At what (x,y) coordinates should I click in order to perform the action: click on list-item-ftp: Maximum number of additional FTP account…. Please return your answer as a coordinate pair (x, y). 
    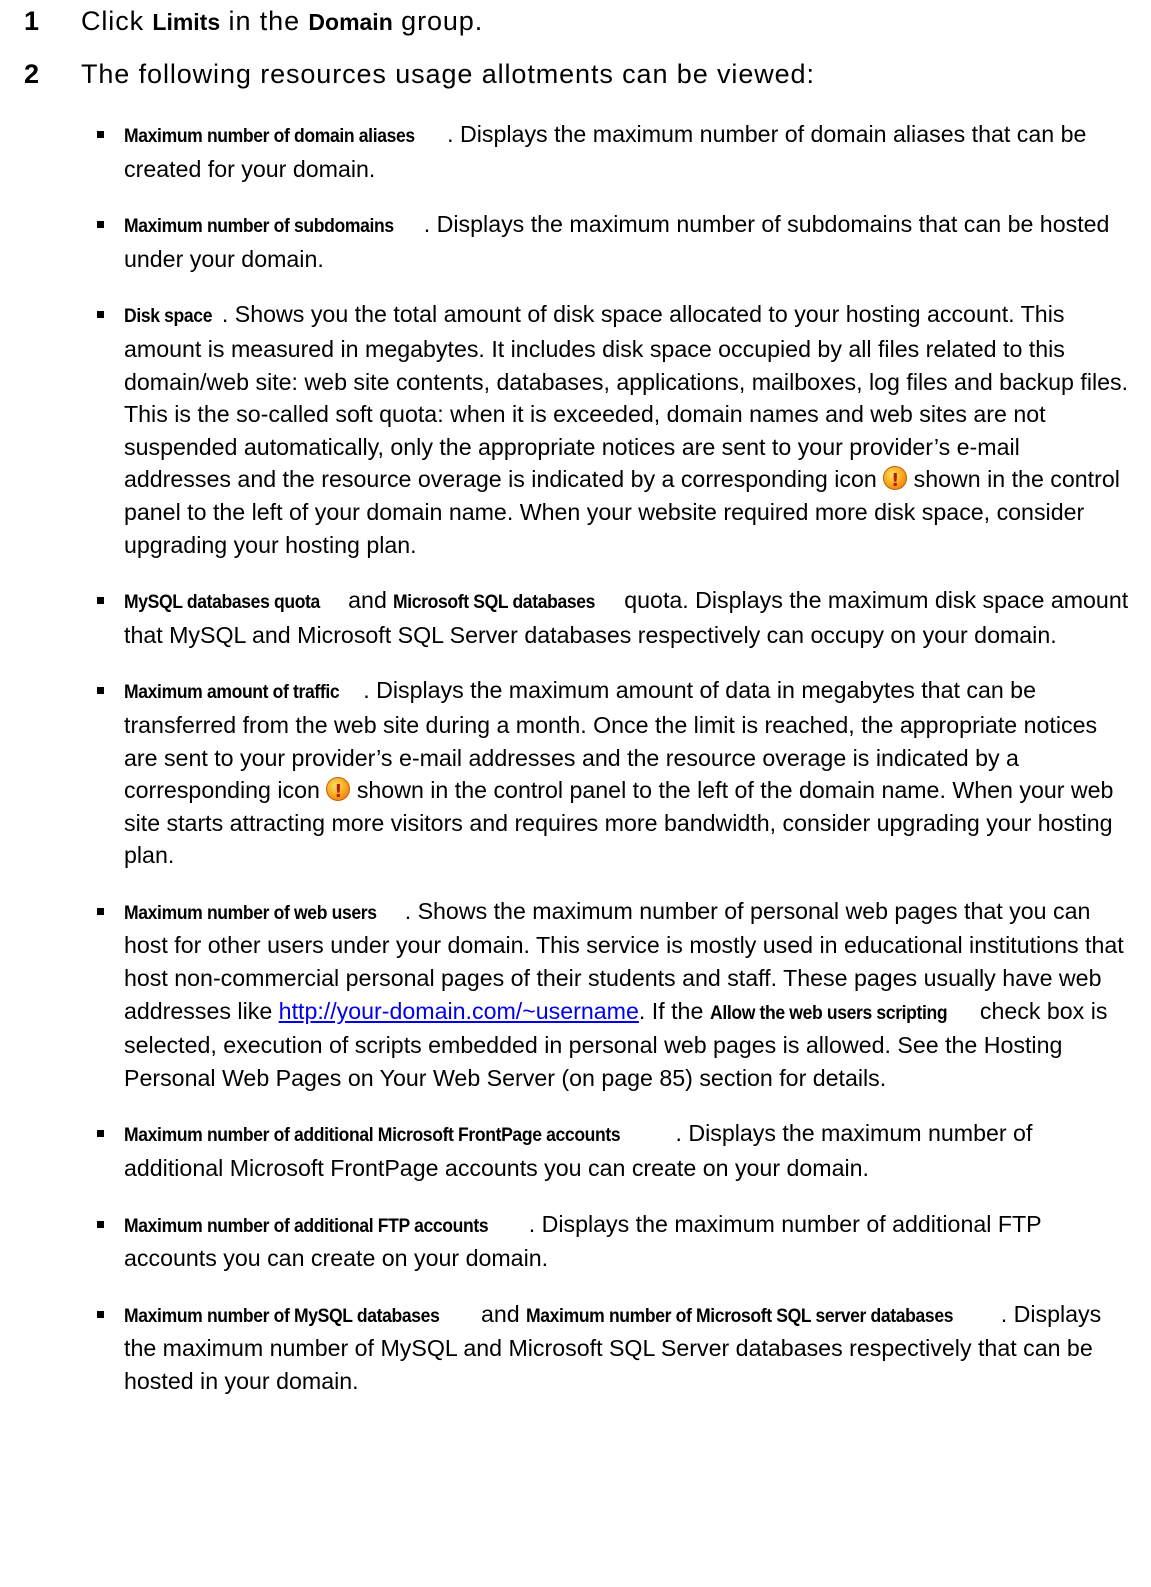
    Looking at the image, I should click on (575, 1241).